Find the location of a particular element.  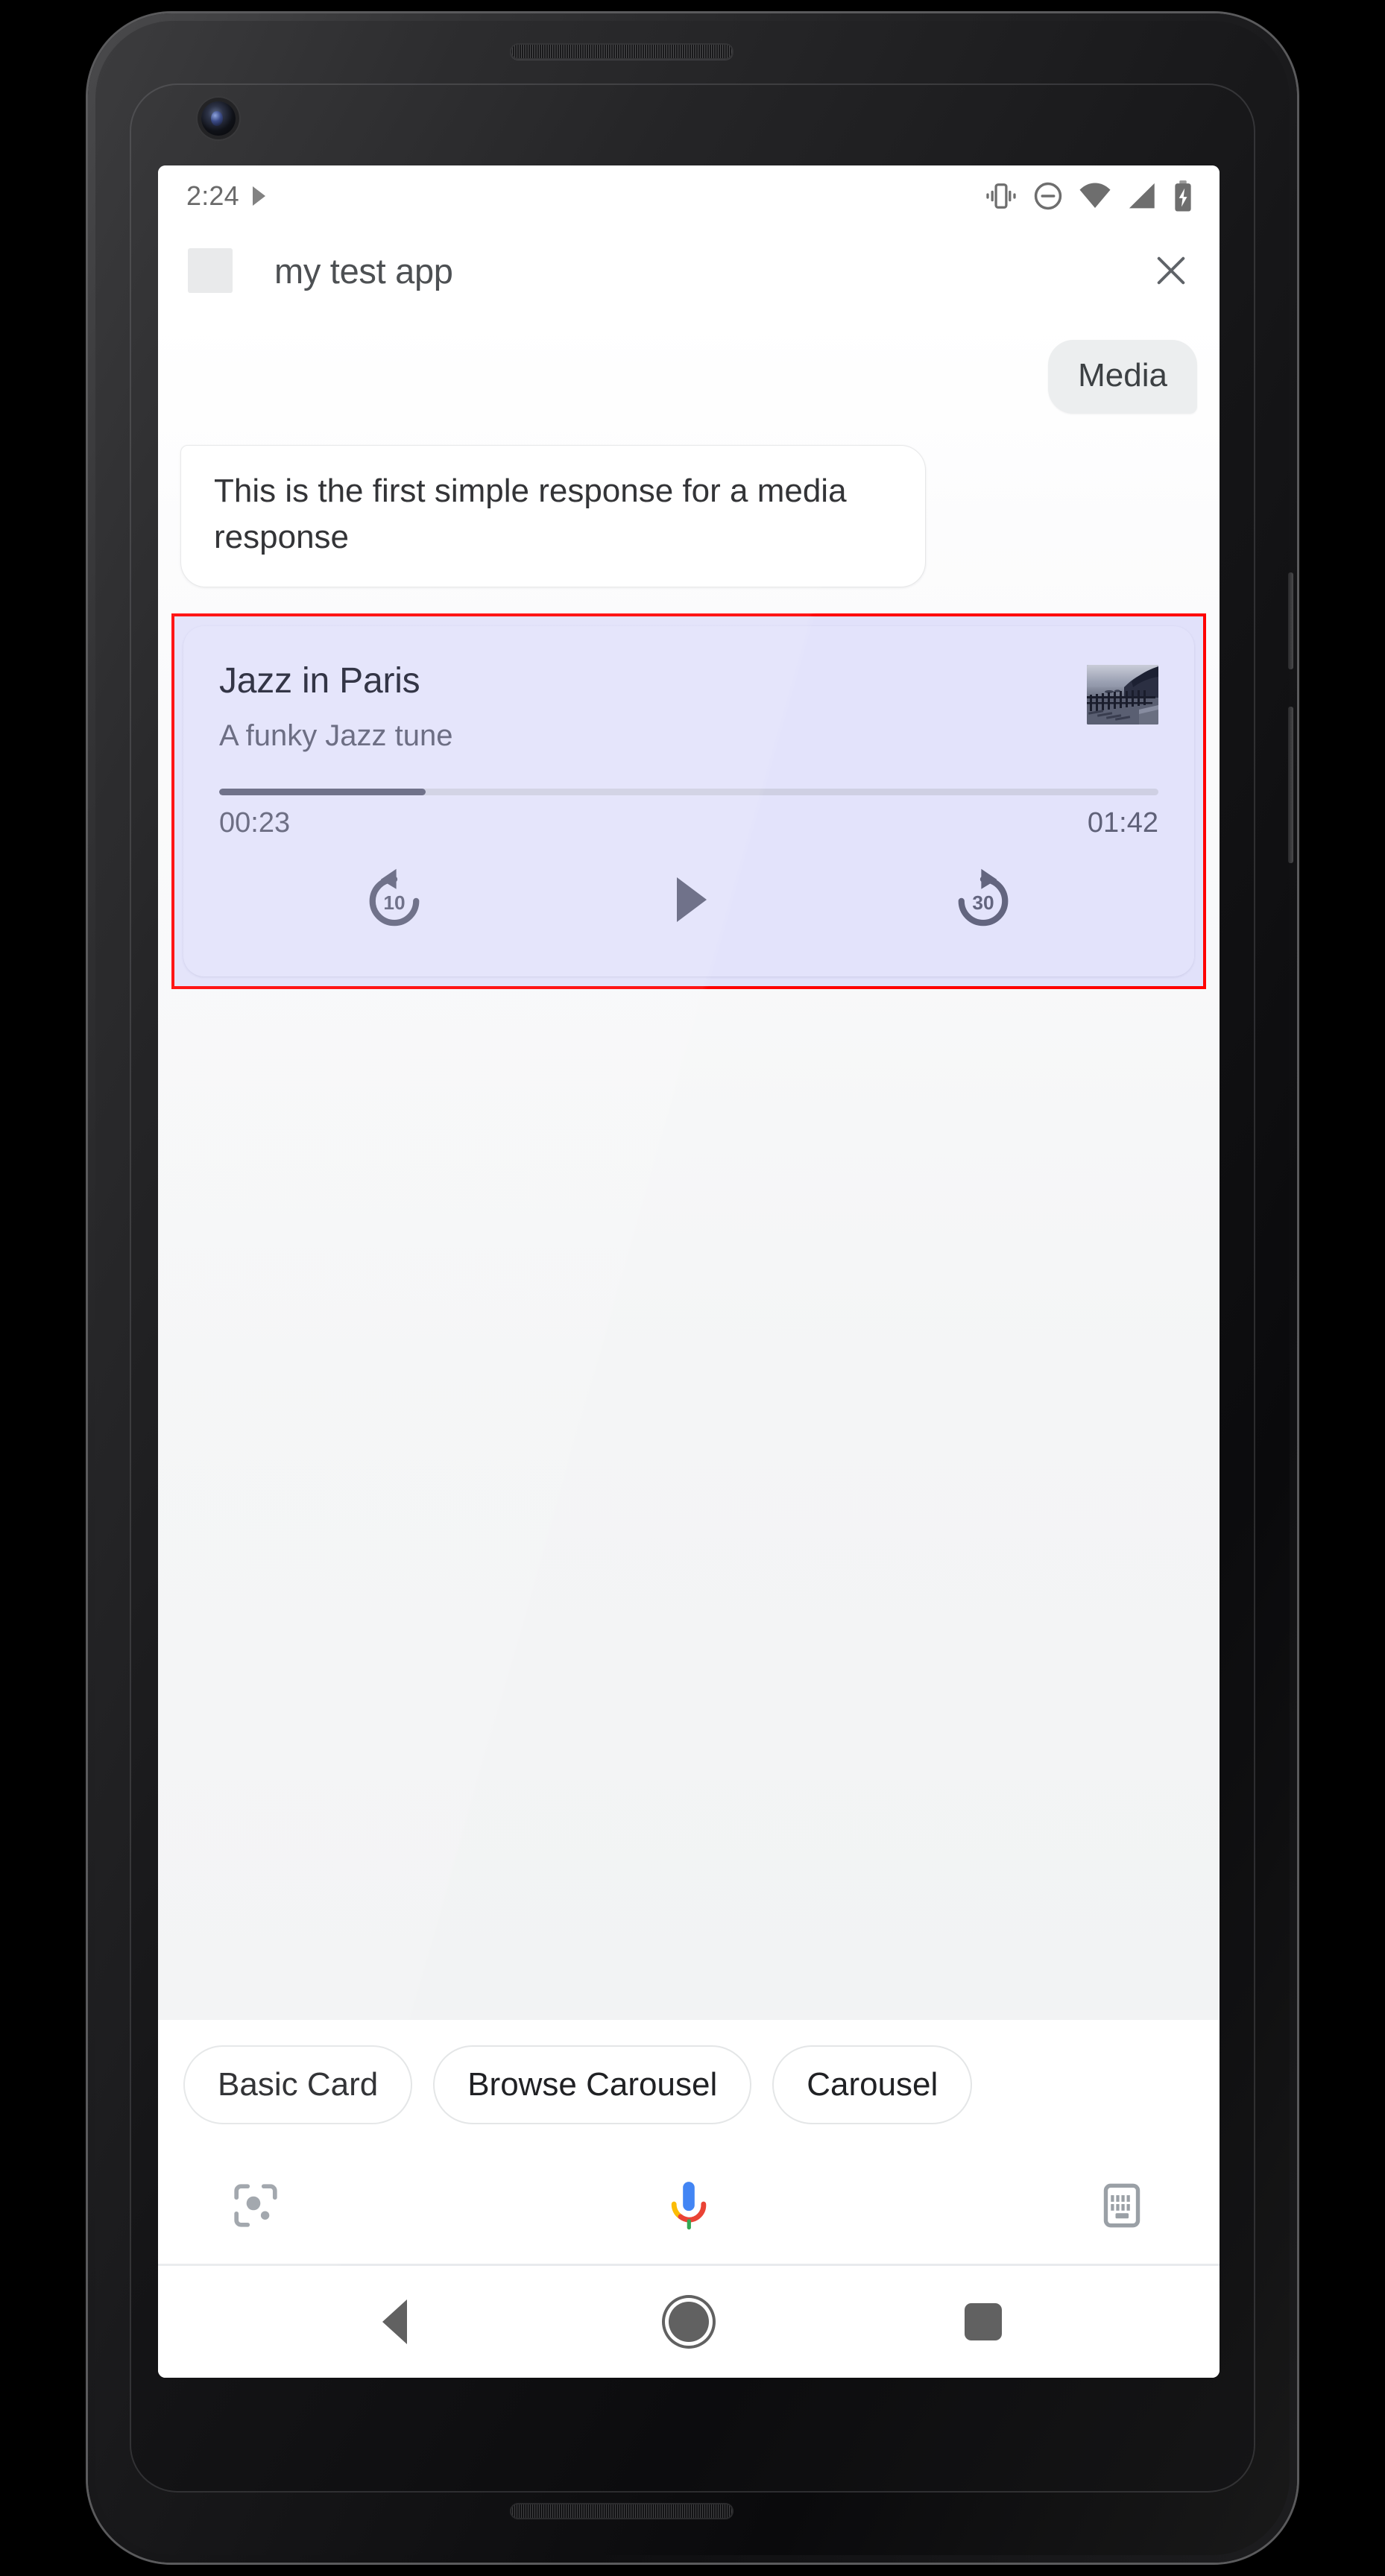

replay-10-icon: 10 is located at coordinates (394, 900).